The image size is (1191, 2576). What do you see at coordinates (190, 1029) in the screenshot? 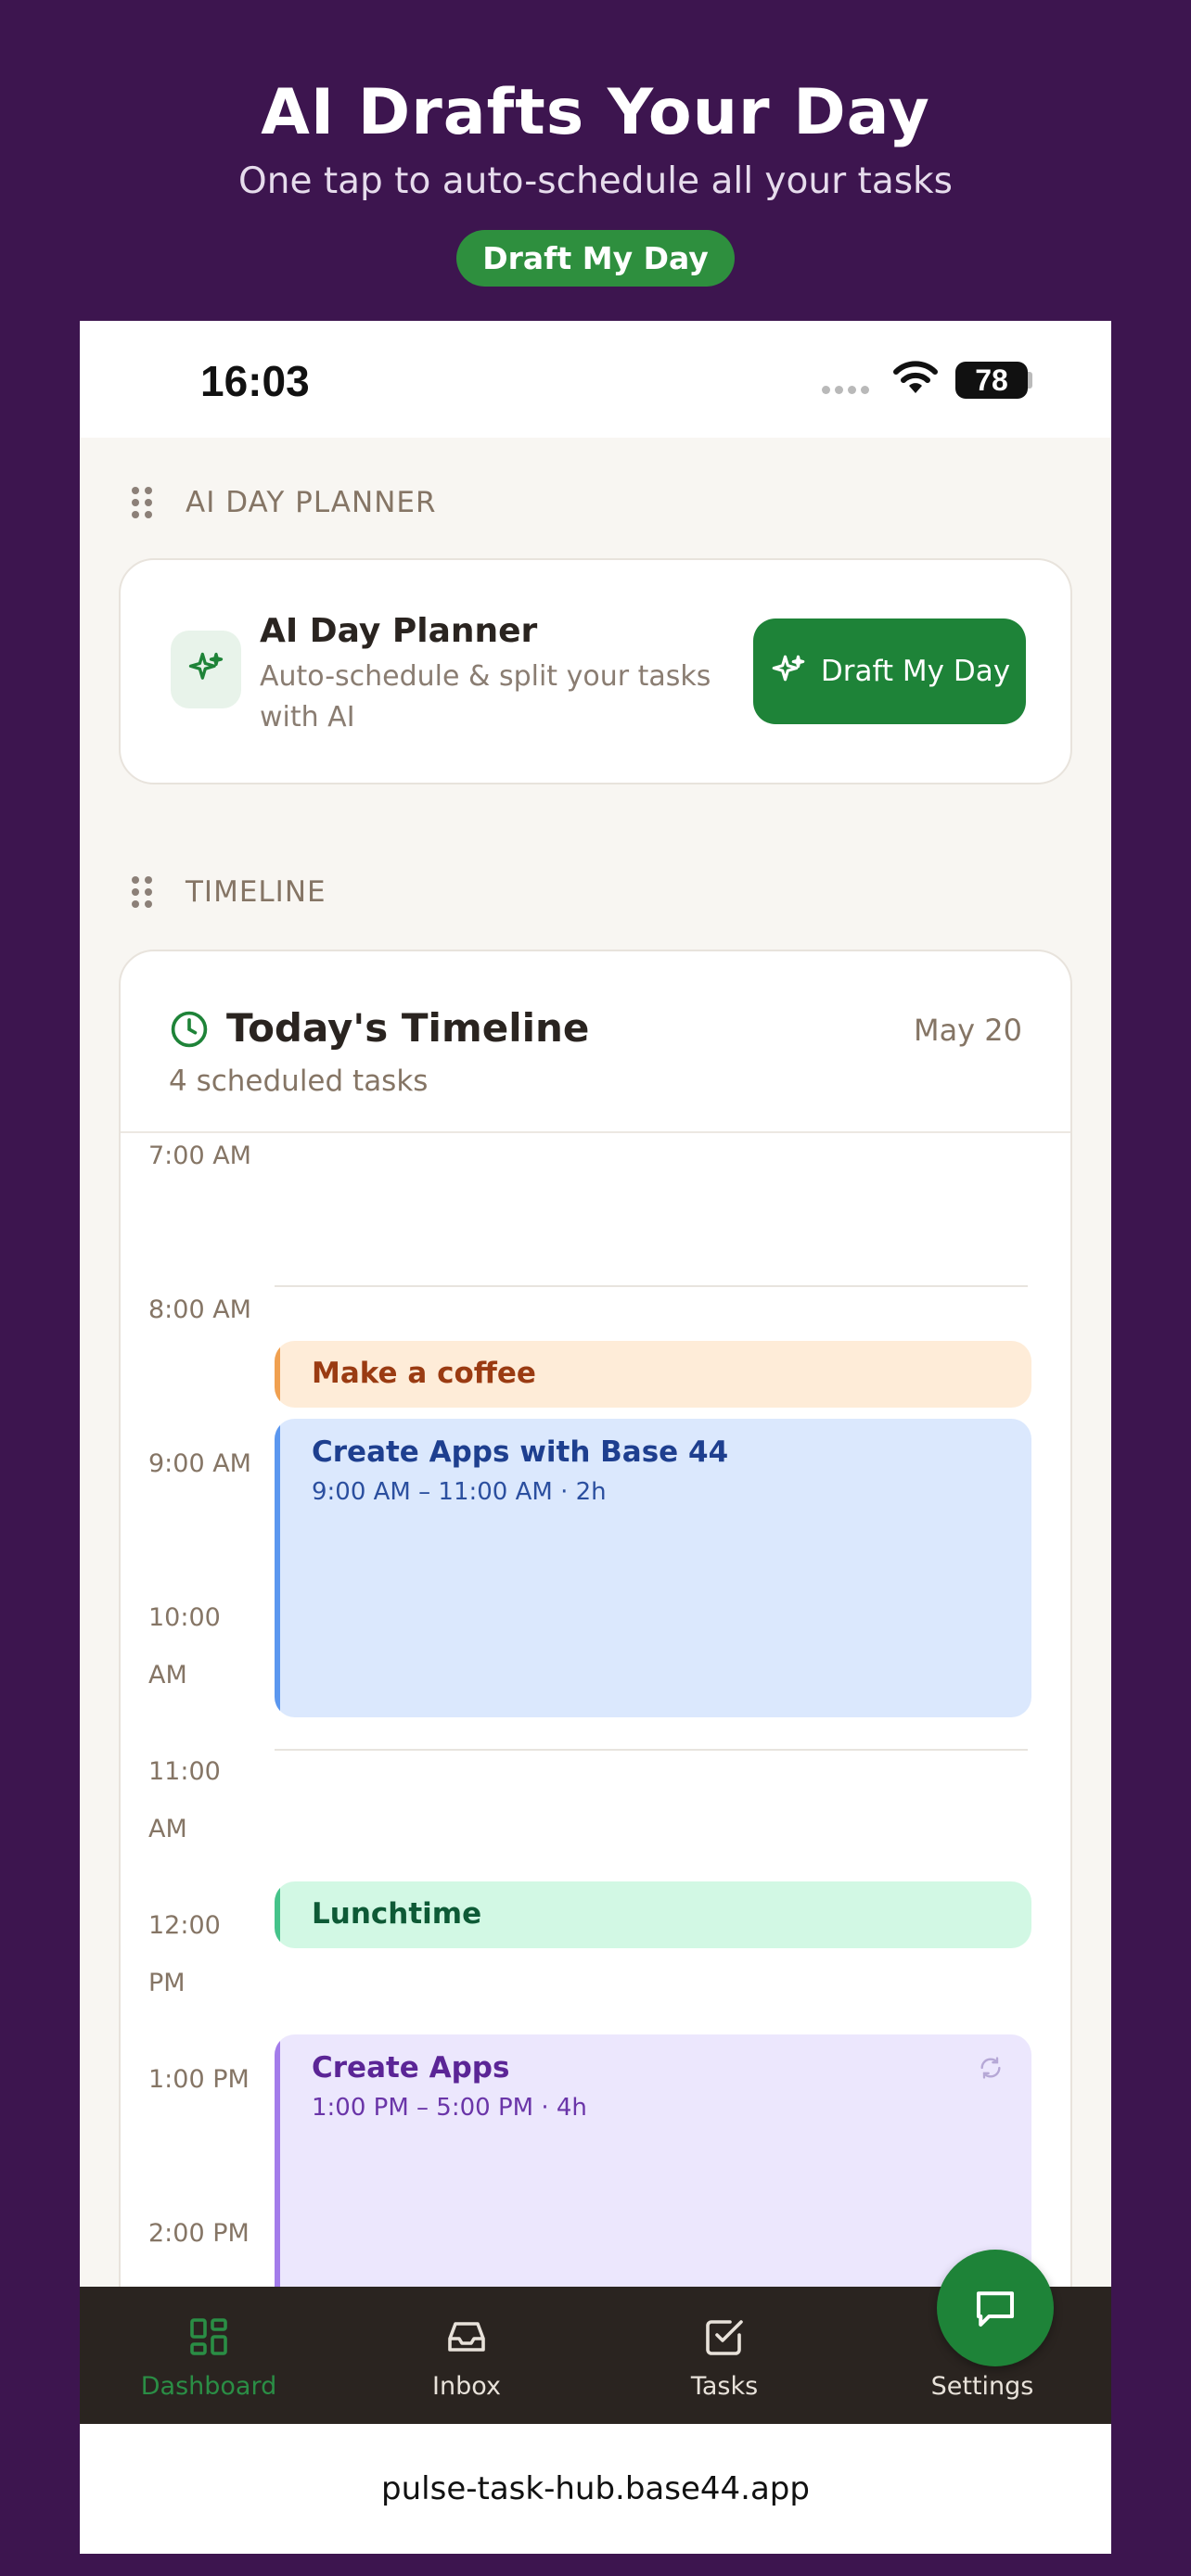
I see `clock-icon` at bounding box center [190, 1029].